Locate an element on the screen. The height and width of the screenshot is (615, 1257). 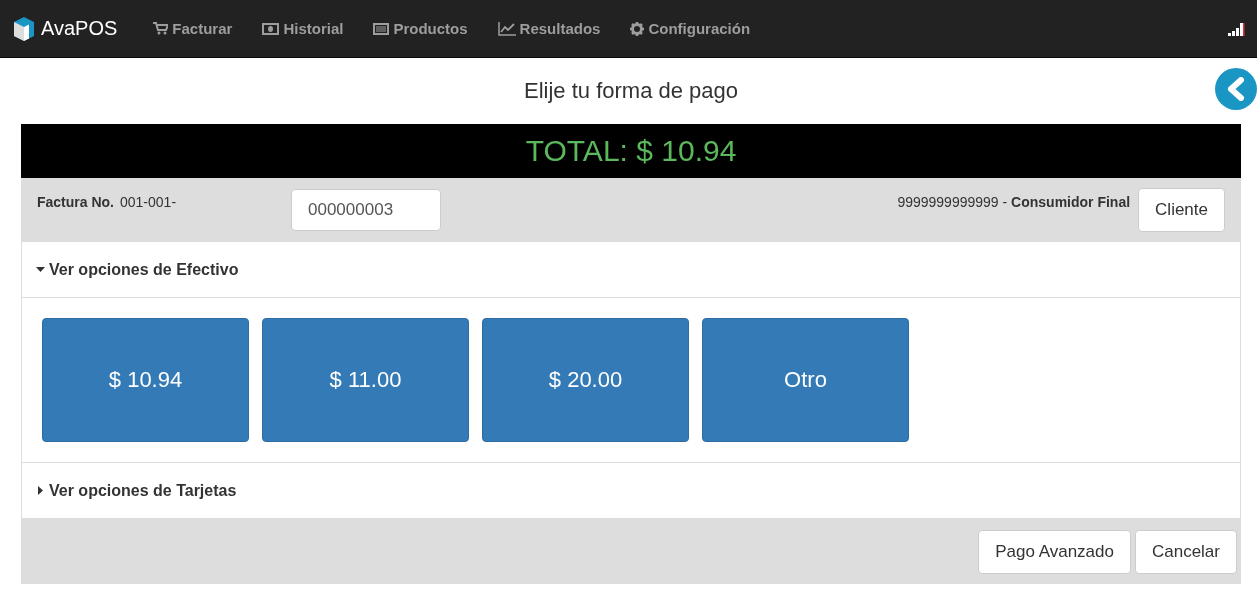
cart-icon is located at coordinates (161, 28).